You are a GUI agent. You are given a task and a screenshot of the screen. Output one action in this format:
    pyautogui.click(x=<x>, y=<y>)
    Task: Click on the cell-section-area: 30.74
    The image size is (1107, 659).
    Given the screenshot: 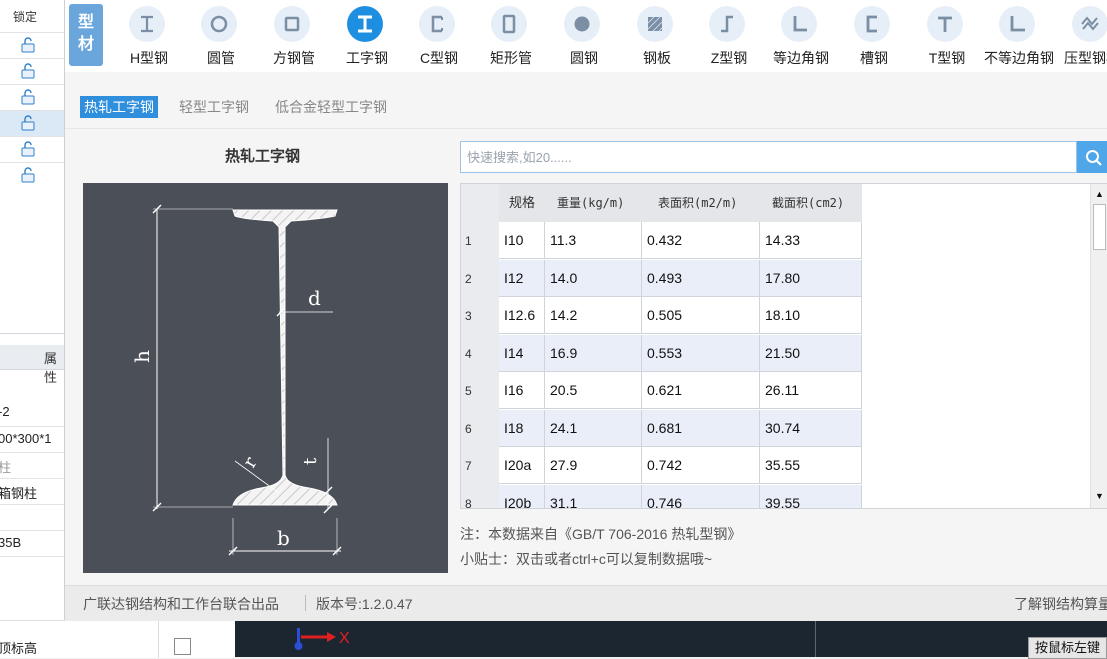 What is the action you would take?
    pyautogui.click(x=811, y=428)
    